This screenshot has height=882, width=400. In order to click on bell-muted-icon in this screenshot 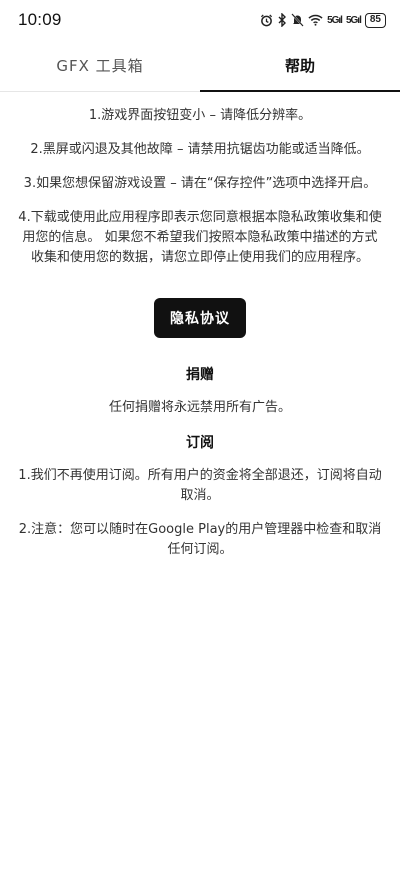, I will do `click(297, 20)`.